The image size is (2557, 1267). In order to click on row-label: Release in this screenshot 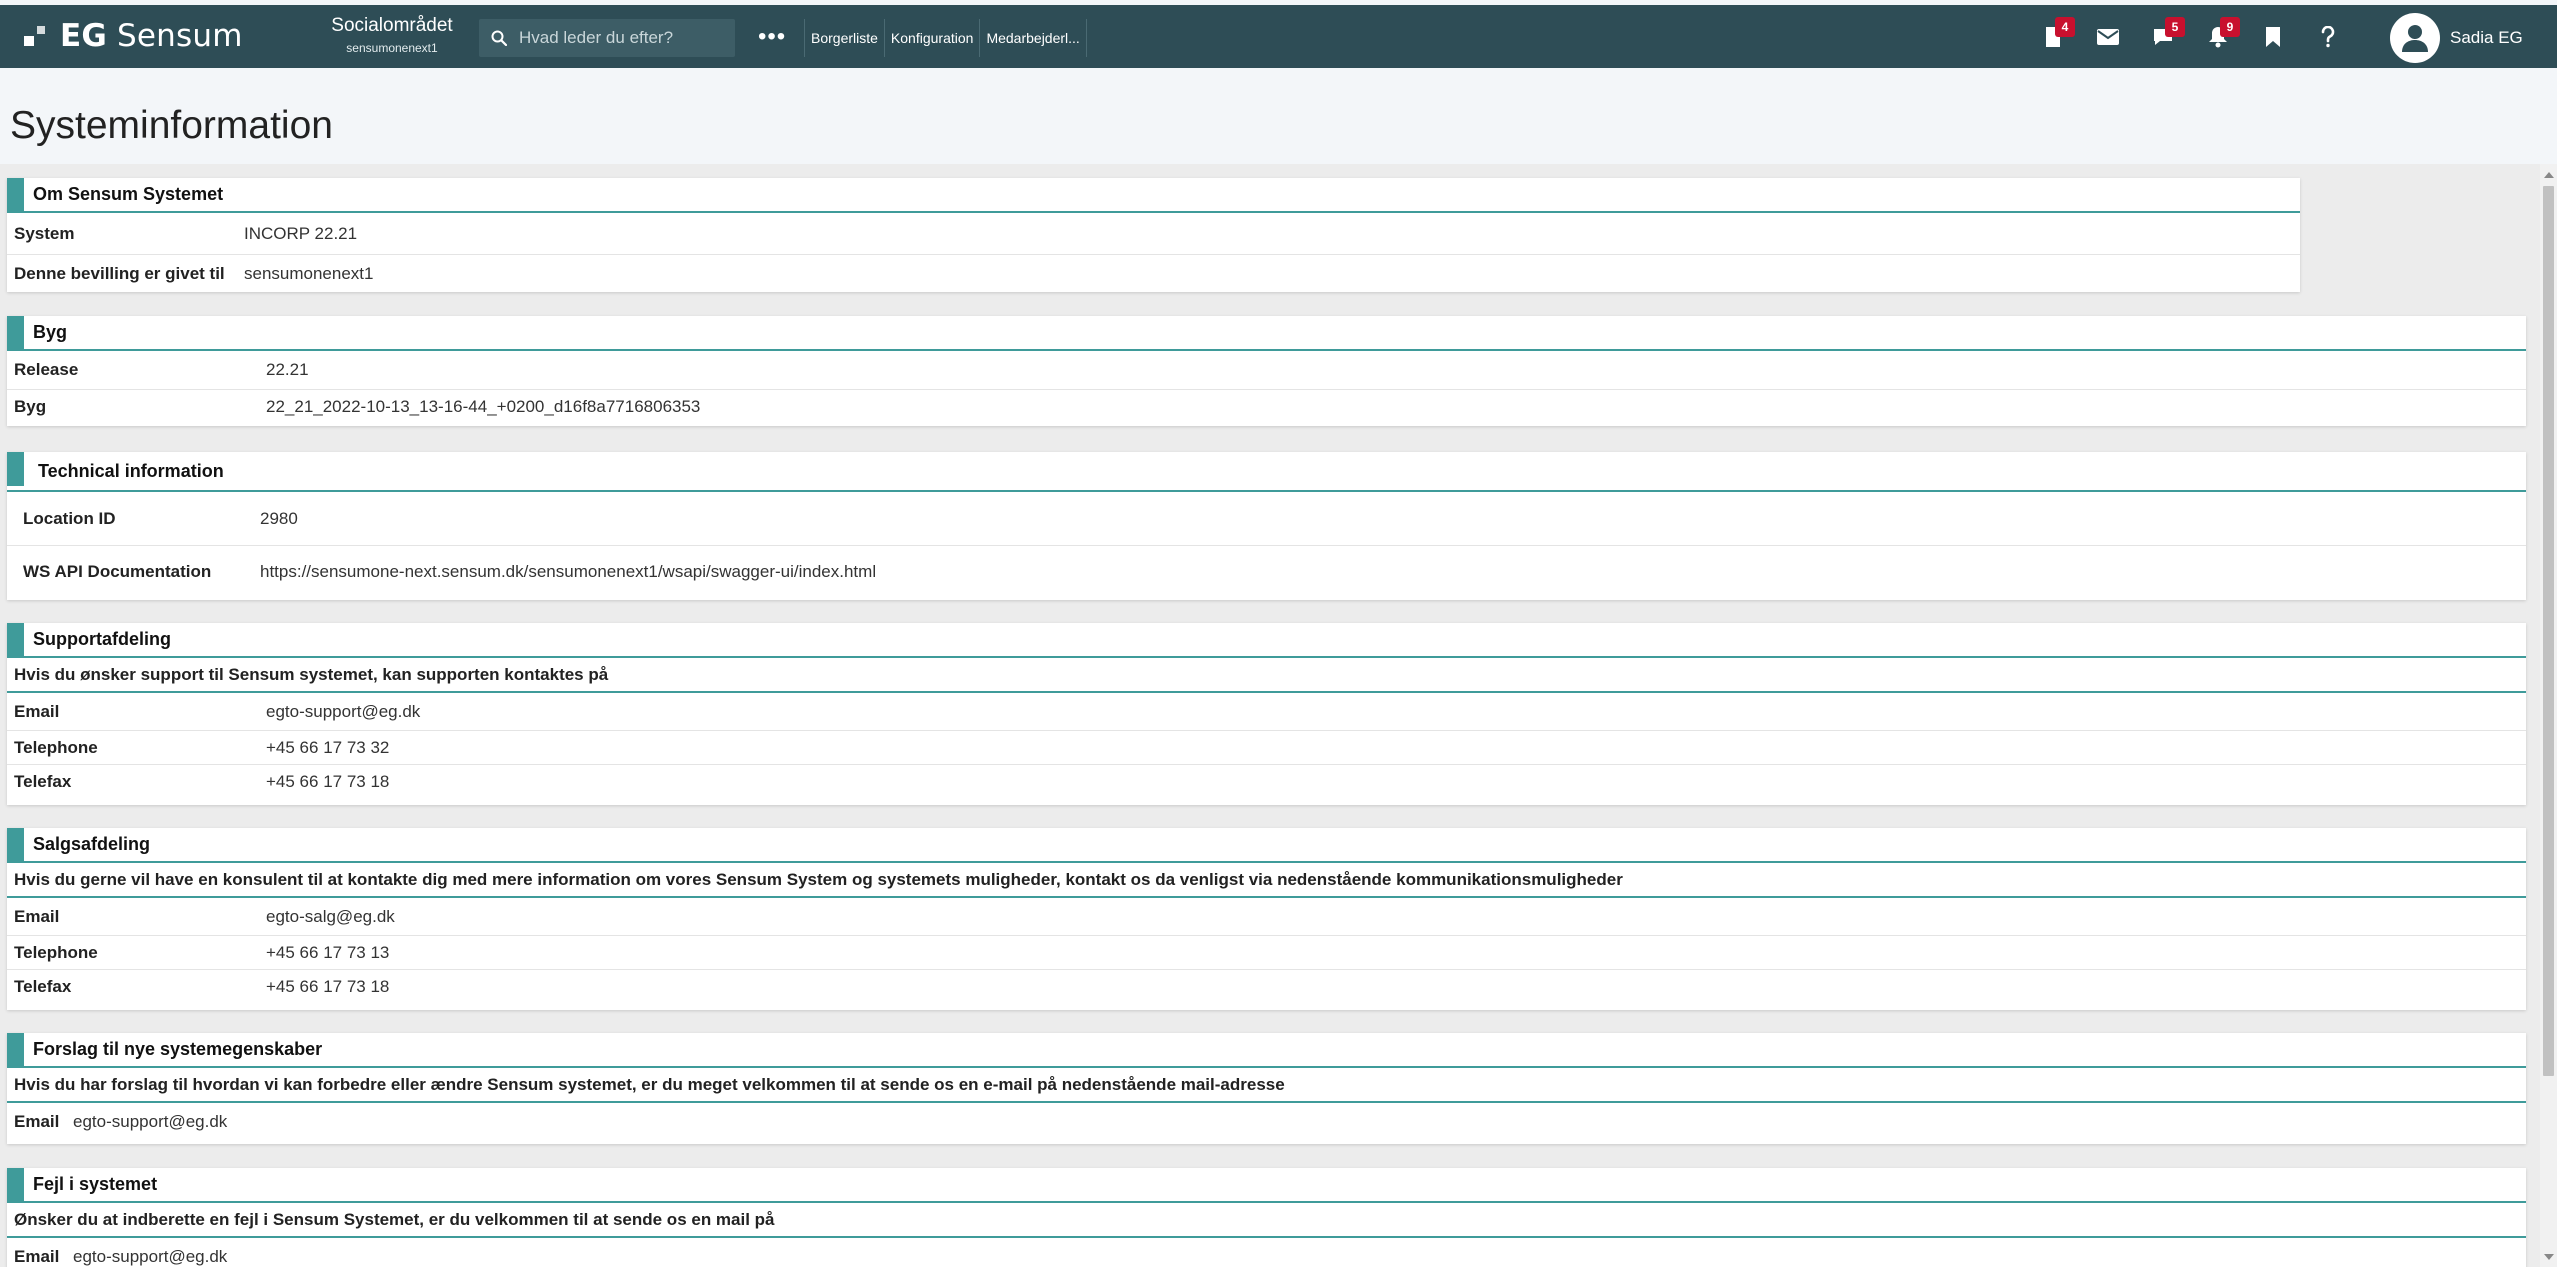, I will do `click(46, 369)`.